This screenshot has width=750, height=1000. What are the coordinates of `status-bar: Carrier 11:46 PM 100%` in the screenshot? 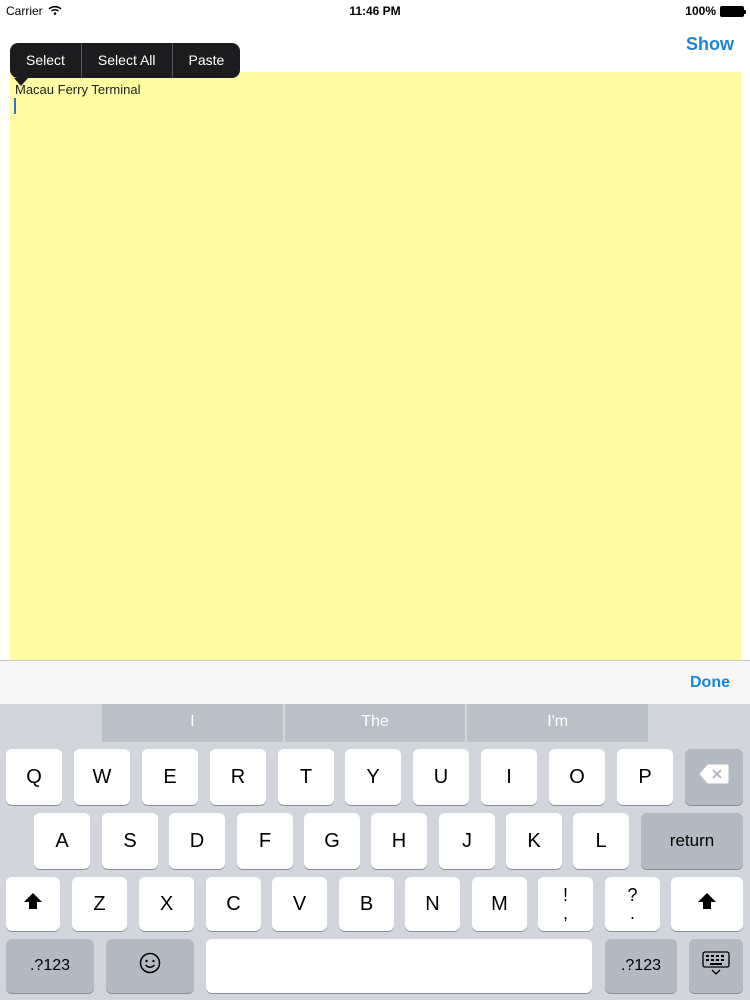 It's located at (375, 11).